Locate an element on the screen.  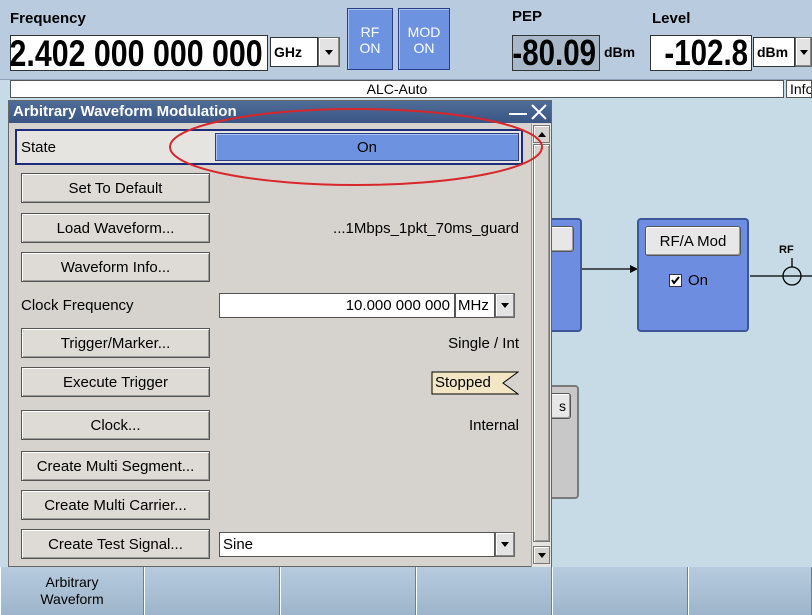
alc-status: ALC-Auto is located at coordinates (397, 89).